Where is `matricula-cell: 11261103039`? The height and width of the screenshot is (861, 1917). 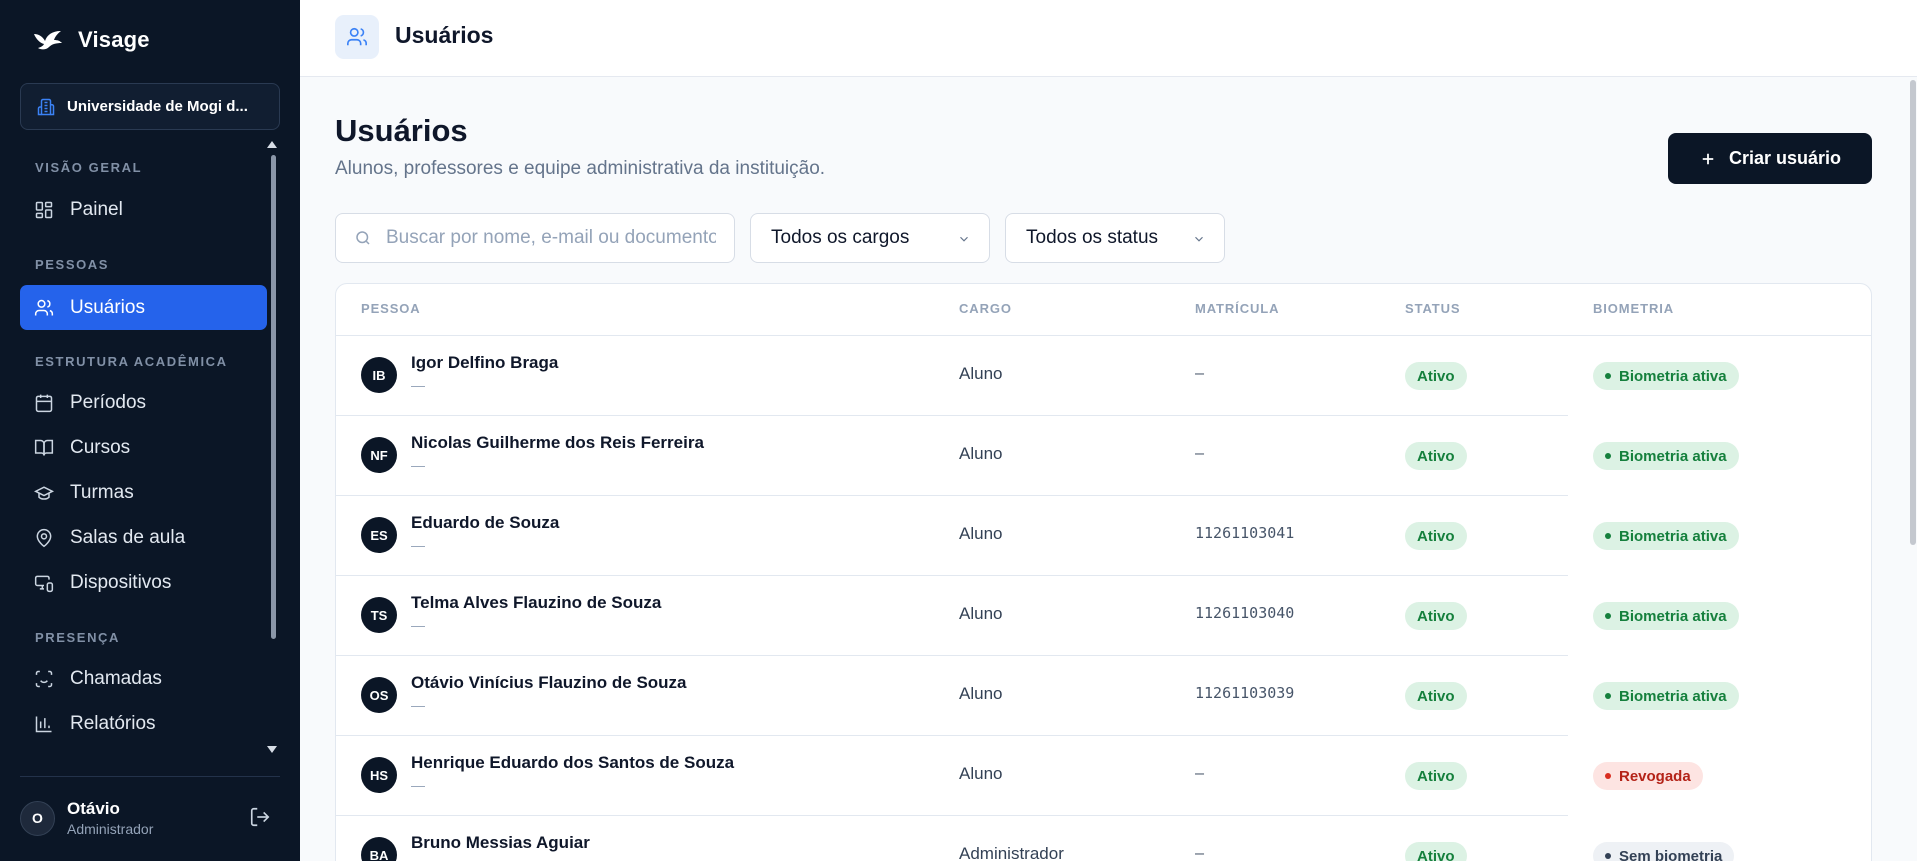 matricula-cell: 11261103039 is located at coordinates (1245, 693).